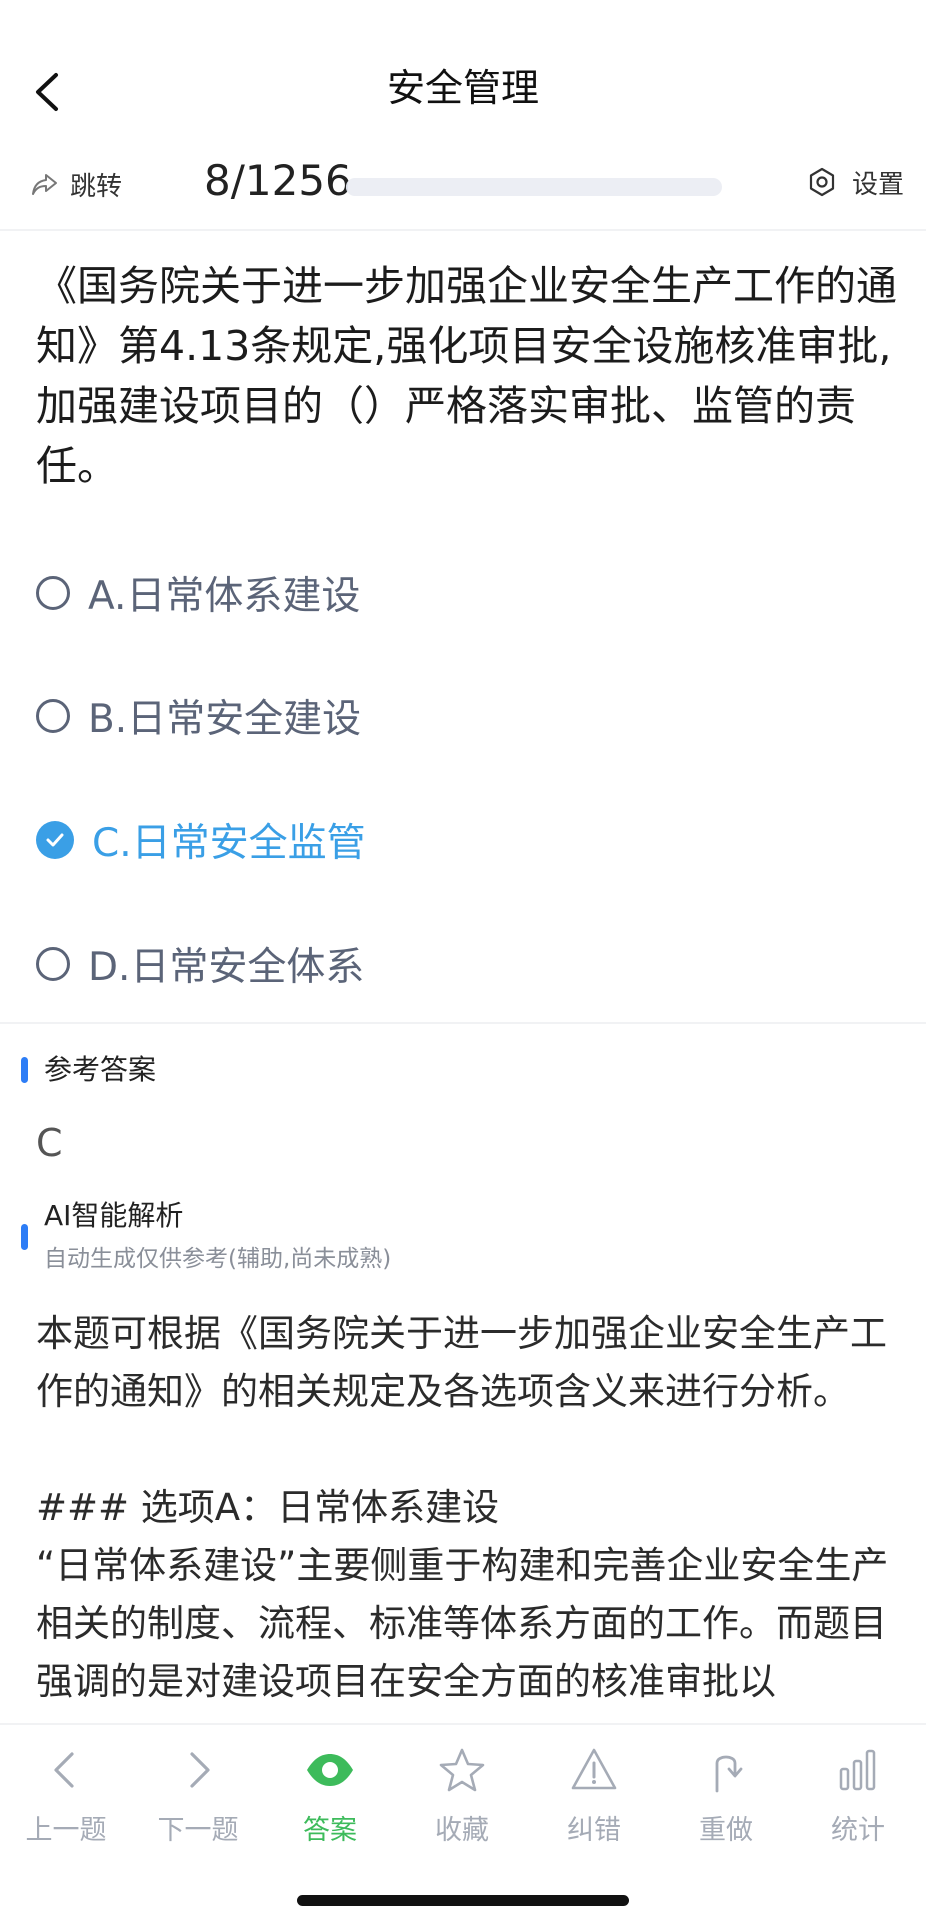  I want to click on tab-label: 答案, so click(330, 1830).